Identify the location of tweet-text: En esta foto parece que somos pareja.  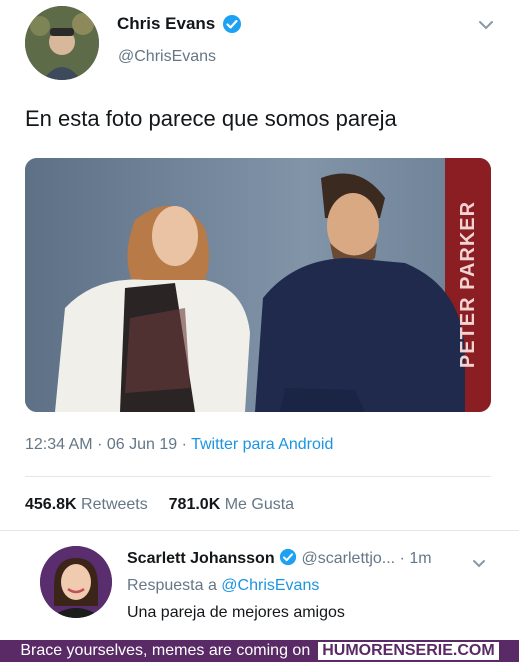
(211, 118).